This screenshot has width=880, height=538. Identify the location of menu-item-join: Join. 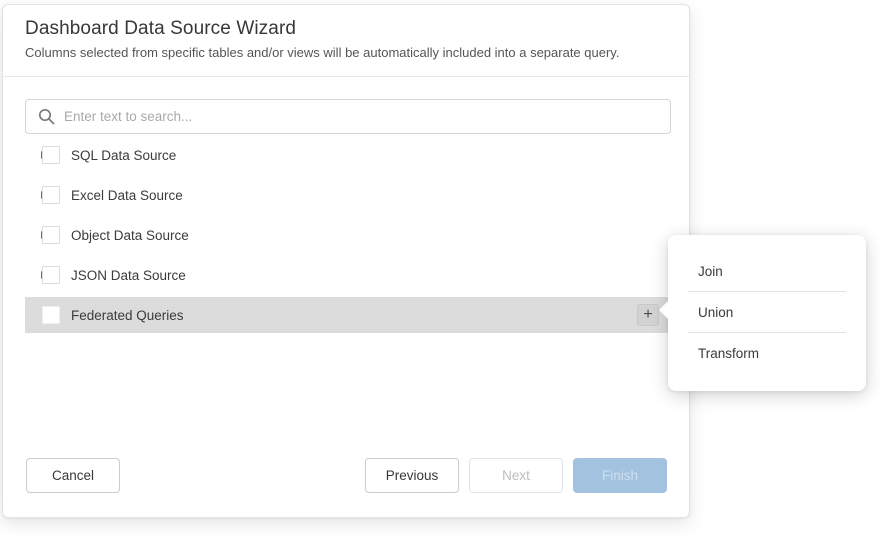
(767, 271).